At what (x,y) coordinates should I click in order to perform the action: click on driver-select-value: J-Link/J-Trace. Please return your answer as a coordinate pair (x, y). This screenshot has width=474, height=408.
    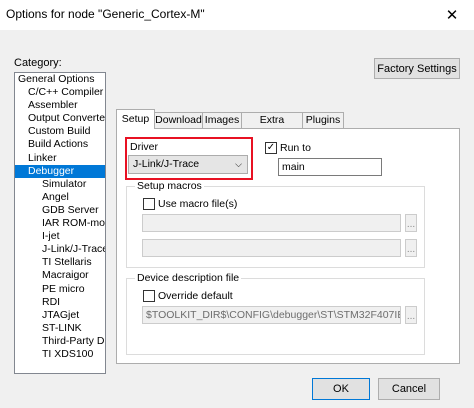
    Looking at the image, I should click on (166, 164).